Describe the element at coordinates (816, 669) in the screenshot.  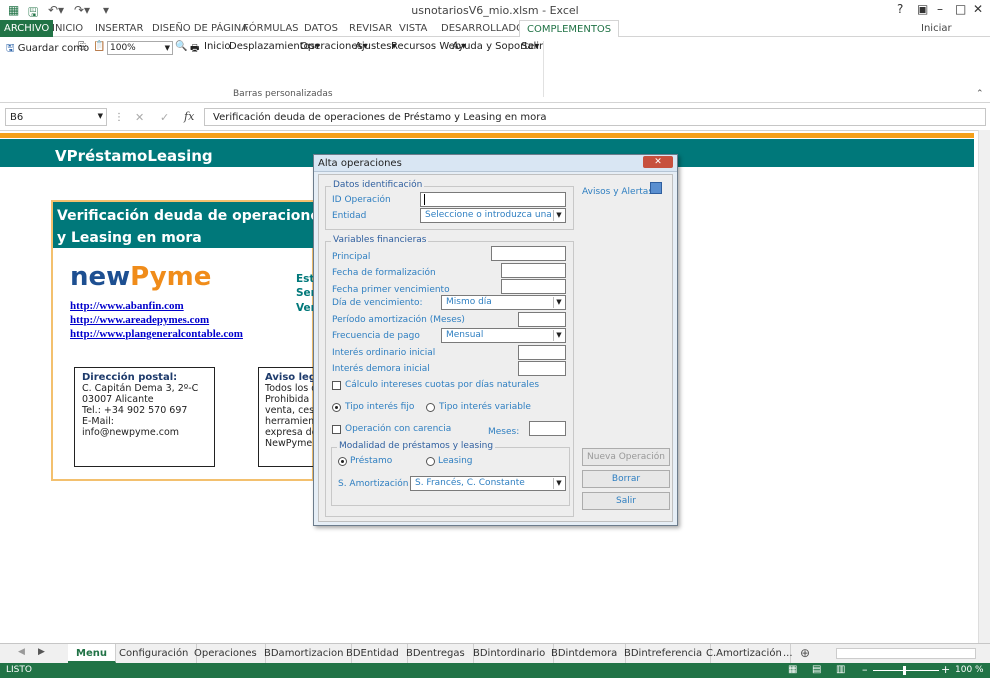
I see `page-layout-icon: ▤` at that location.